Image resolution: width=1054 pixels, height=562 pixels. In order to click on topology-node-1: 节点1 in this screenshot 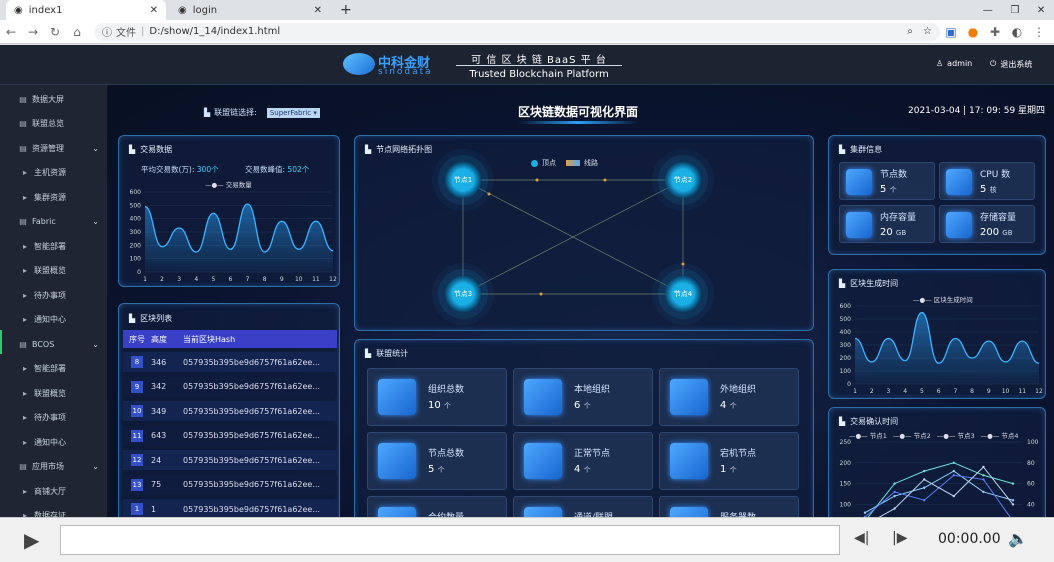, I will do `click(463, 180)`.